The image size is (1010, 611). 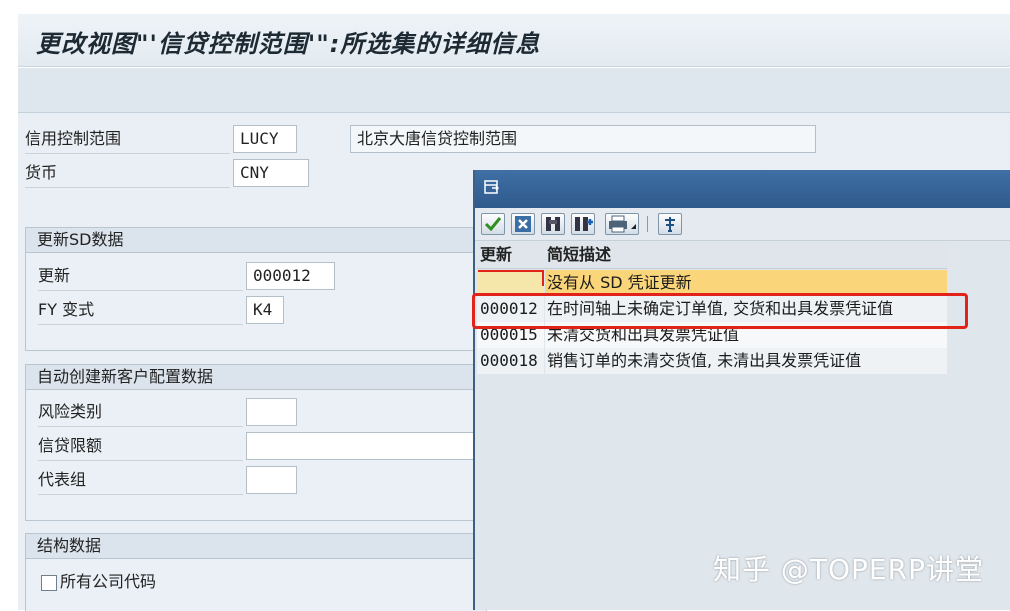 I want to click on update-field: 000012, so click(x=290, y=276).